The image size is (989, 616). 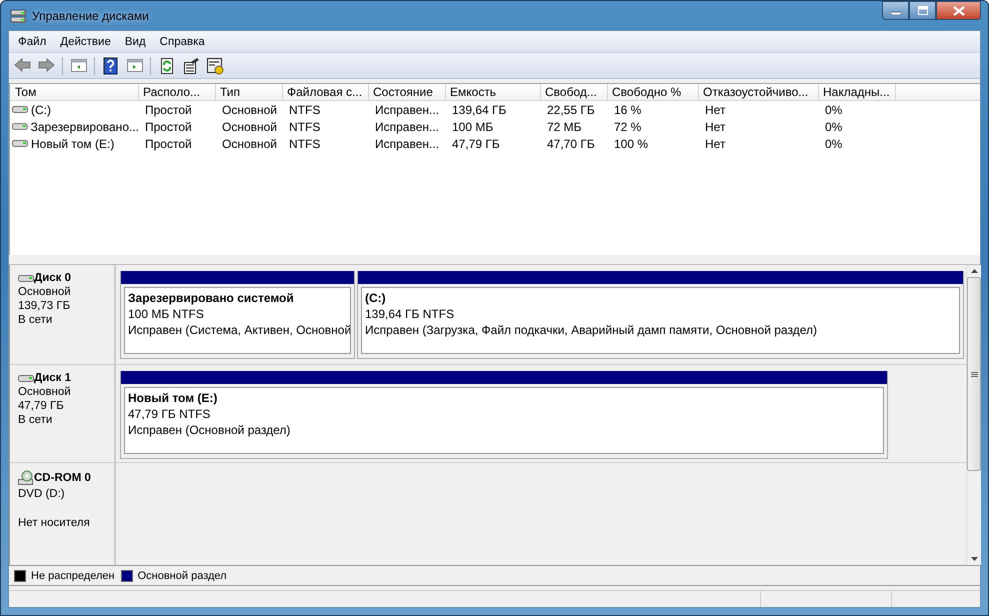 I want to click on column-header: Том, so click(x=74, y=92).